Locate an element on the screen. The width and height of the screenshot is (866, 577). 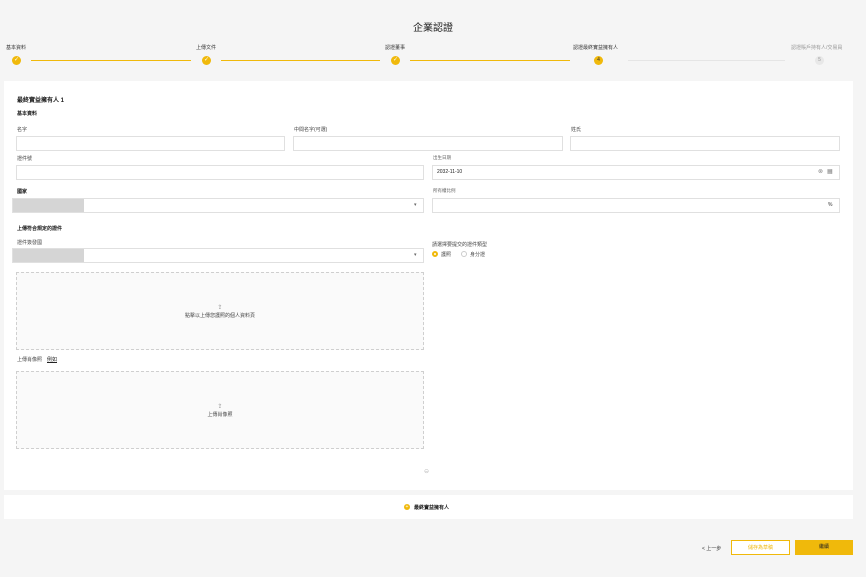
id-card-radio is located at coordinates (464, 254).